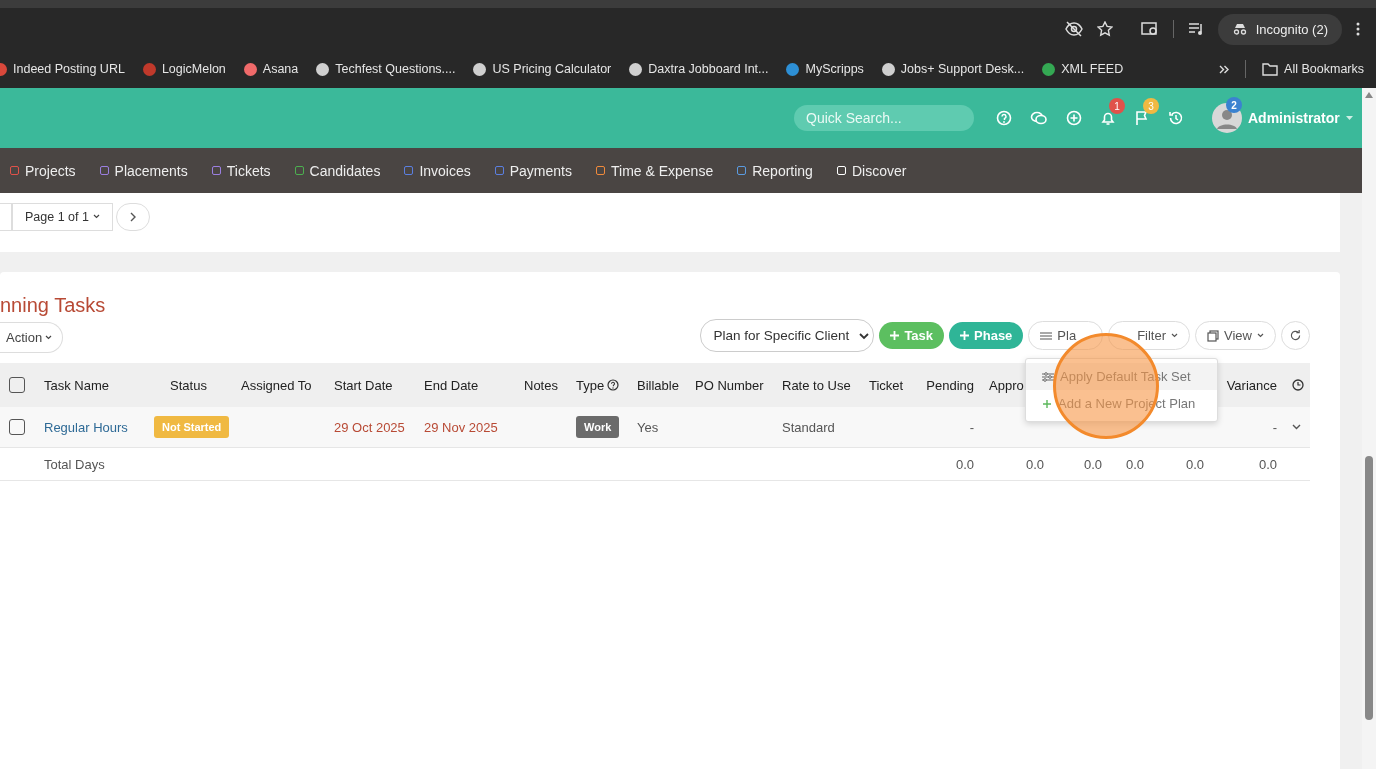 This screenshot has width=1376, height=769. I want to click on bookmark: Asana, so click(271, 69).